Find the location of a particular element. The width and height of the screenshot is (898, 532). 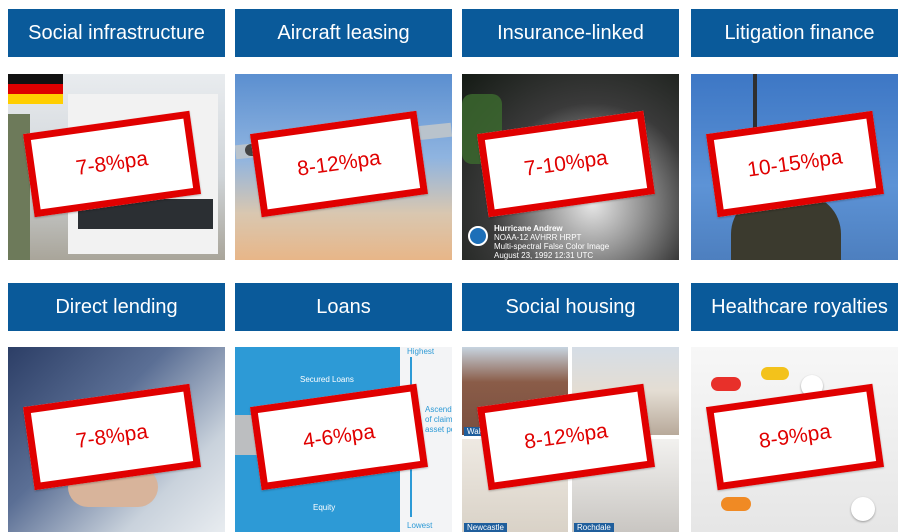

tile-header: Litigation finance is located at coordinates (794, 33).